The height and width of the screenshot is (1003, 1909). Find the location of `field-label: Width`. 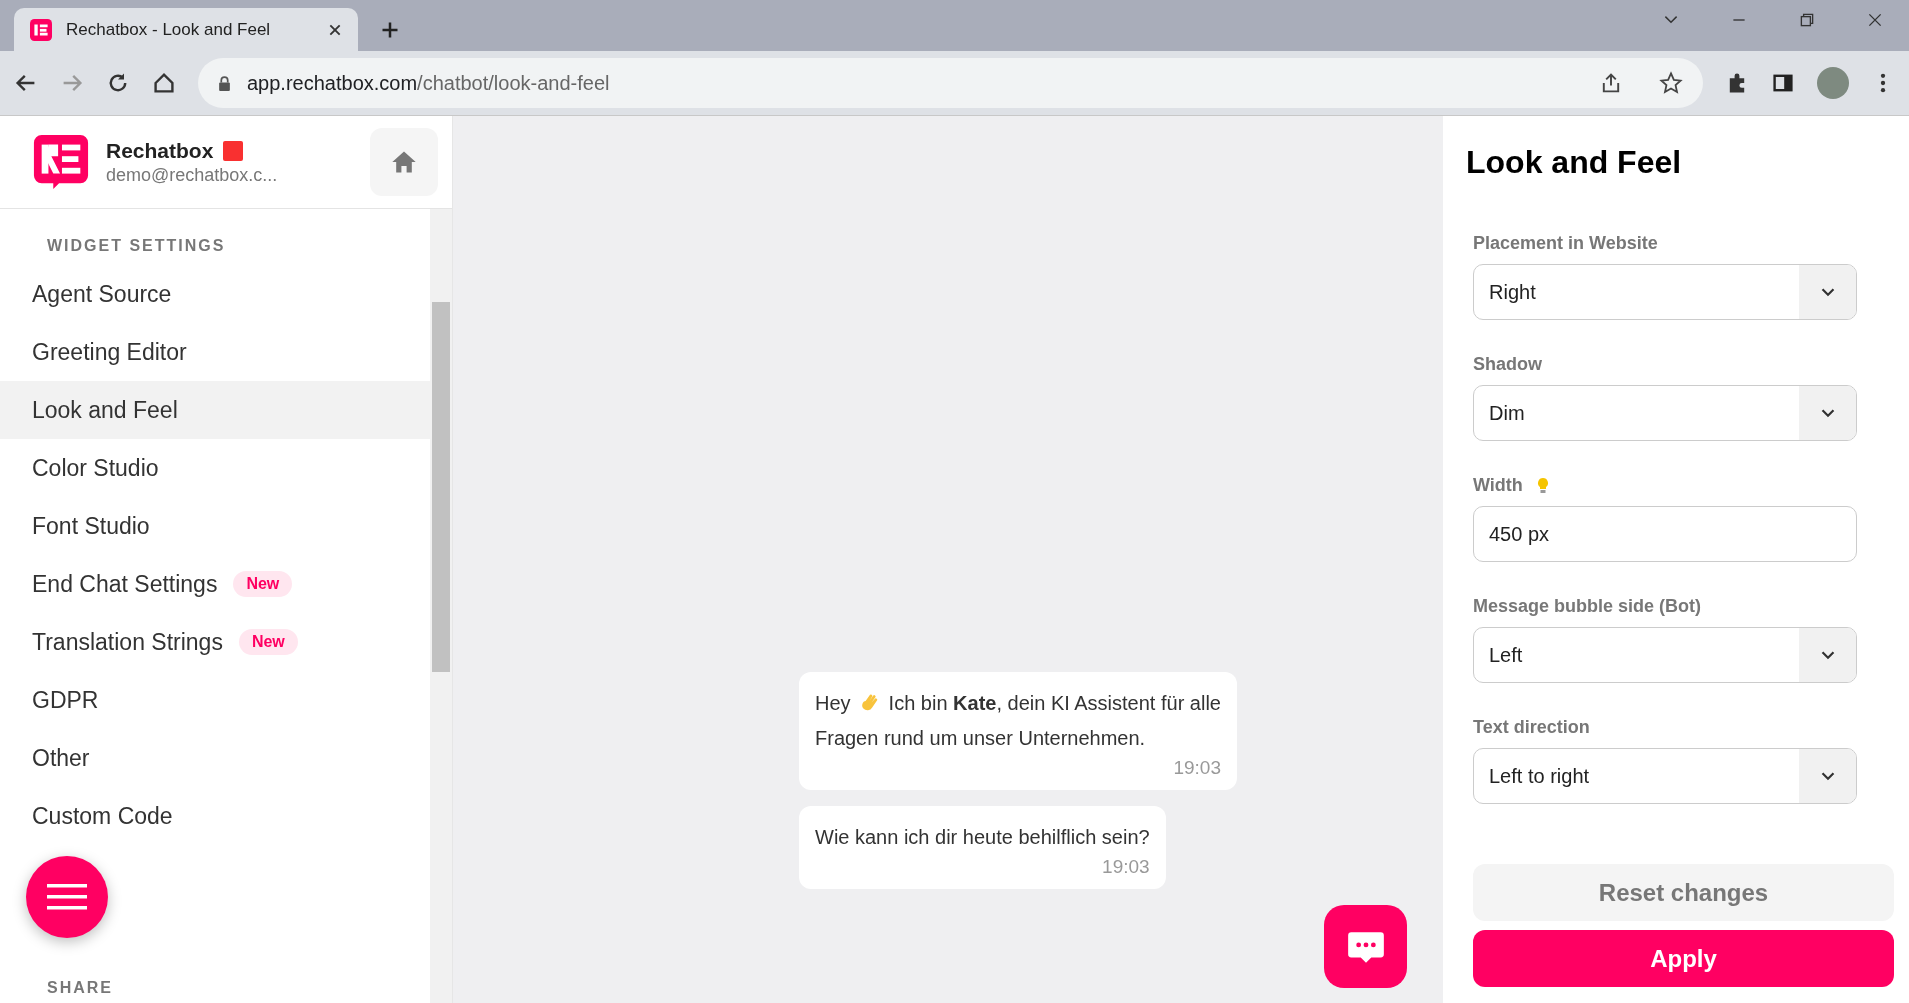

field-label: Width is located at coordinates (1498, 485).